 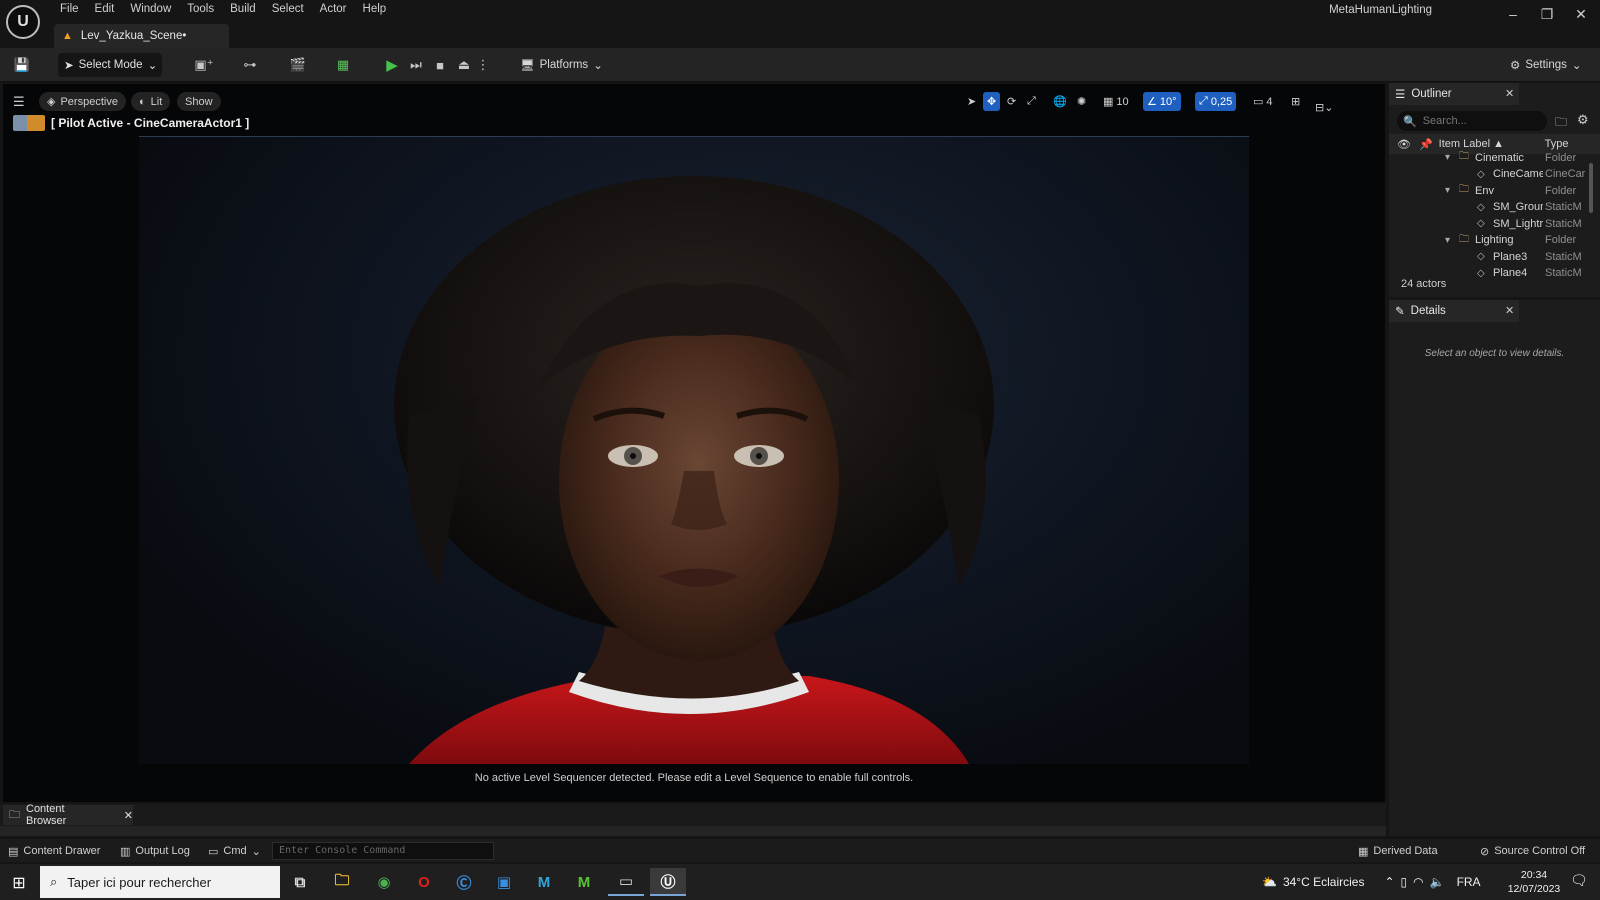 I want to click on translate-tool-icon: ✥, so click(x=992, y=101).